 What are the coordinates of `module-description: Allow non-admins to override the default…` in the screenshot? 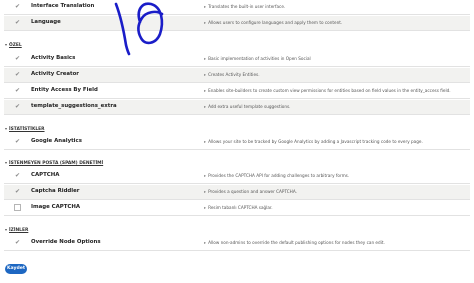 It's located at (296, 242).